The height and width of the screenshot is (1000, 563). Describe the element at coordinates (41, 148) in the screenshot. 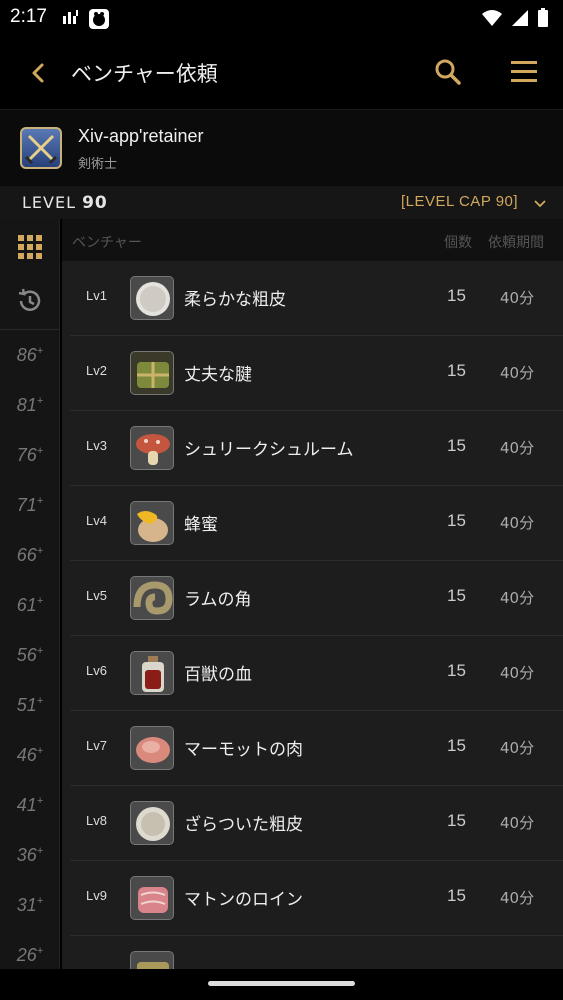

I see `gladiator-job-icon` at that location.